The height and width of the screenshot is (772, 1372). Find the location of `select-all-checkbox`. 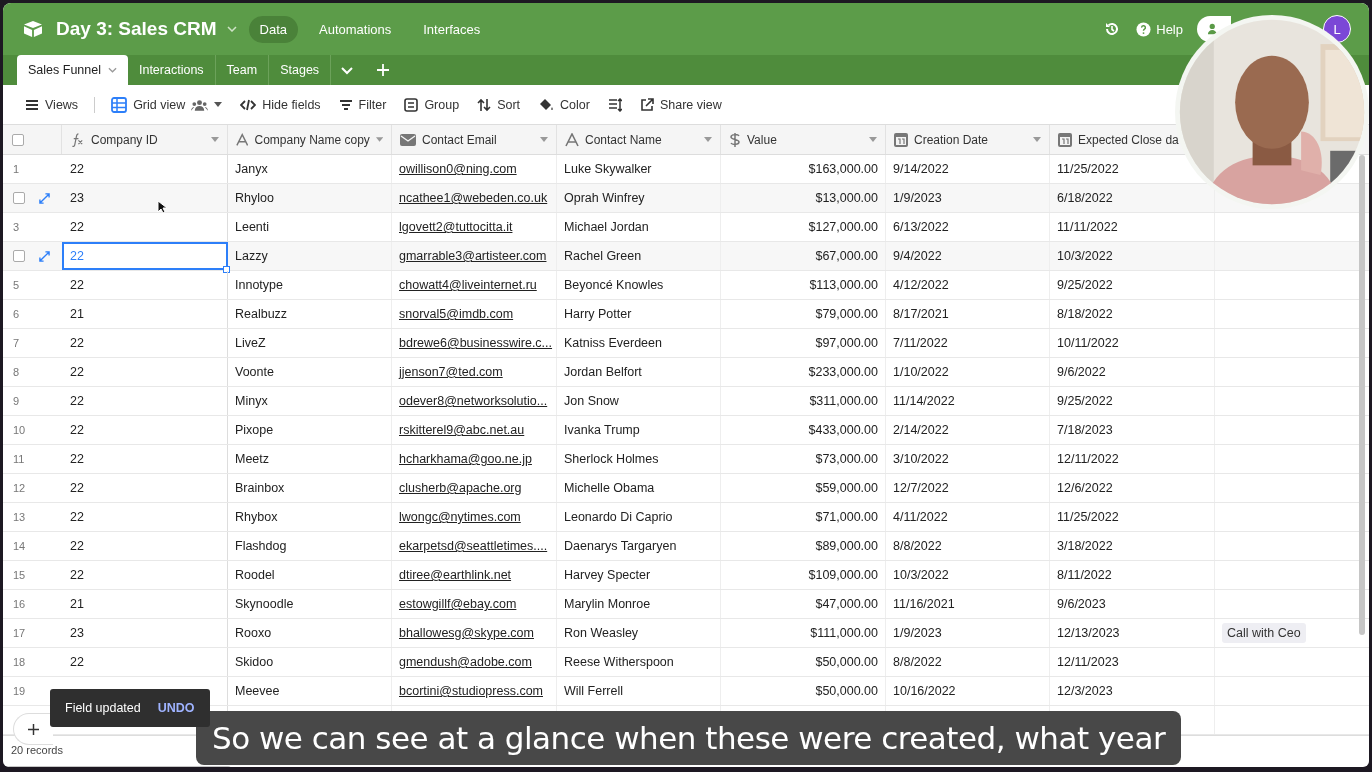

select-all-checkbox is located at coordinates (18, 139).